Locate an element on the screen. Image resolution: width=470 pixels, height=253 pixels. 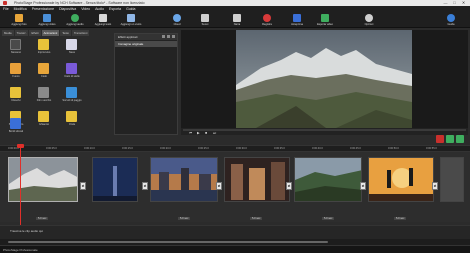
viewer-side-buttons is located at coordinates (450, 139).